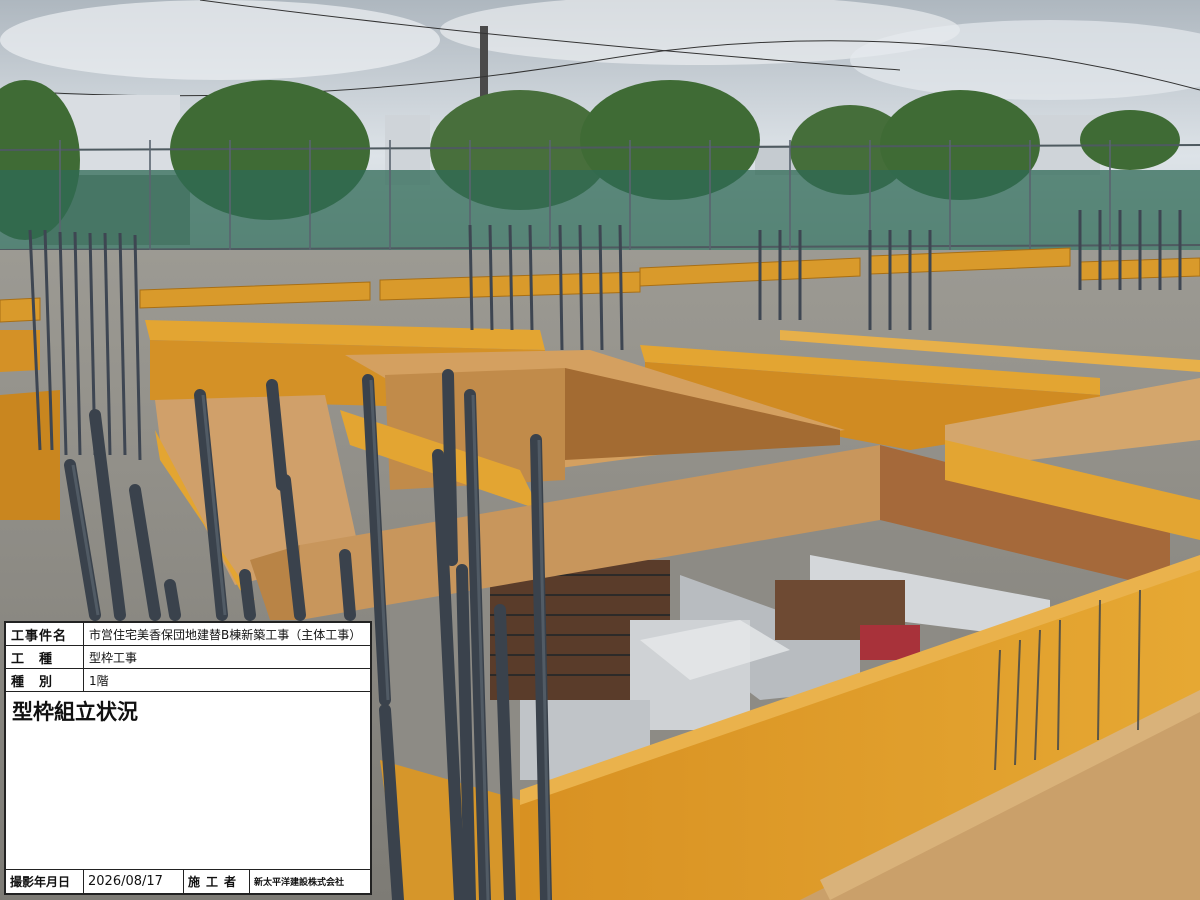 The image size is (1200, 900). Describe the element at coordinates (45, 657) in the screenshot. I see `work-type-label: 工 種` at that location.